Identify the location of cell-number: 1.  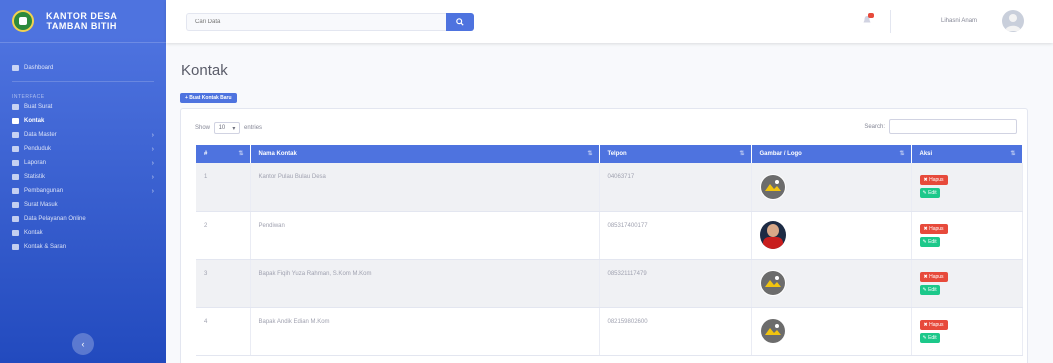
(223, 187).